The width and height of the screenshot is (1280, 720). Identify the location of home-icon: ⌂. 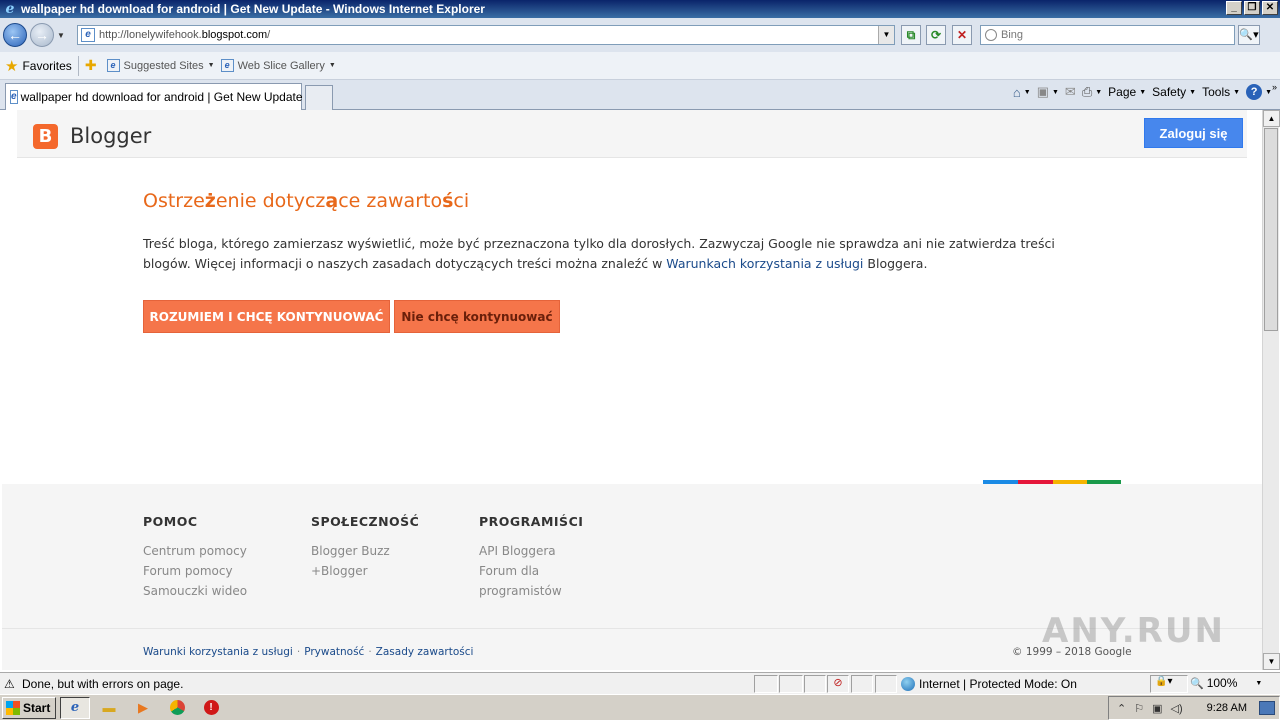
(1016, 92).